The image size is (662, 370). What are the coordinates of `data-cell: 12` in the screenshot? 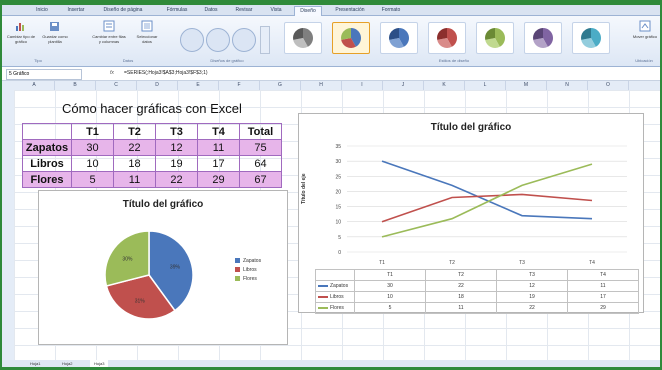 It's located at (176, 147).